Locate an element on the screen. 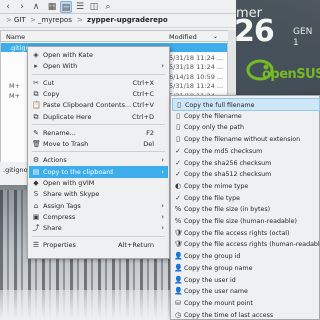 This screenshot has height=320, width=320. menu-item-duplicate-here: ⧉ Duplicate Here Ctrl+D is located at coordinates (98, 117).